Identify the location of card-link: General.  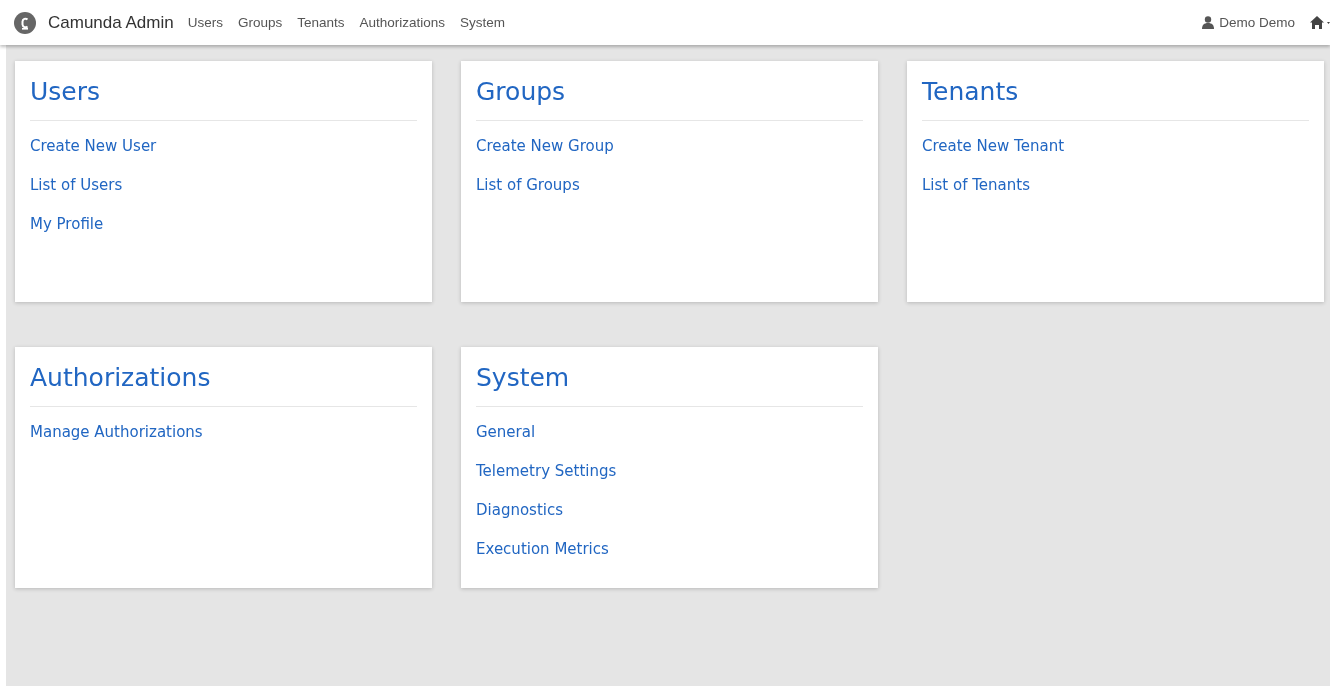
(506, 432).